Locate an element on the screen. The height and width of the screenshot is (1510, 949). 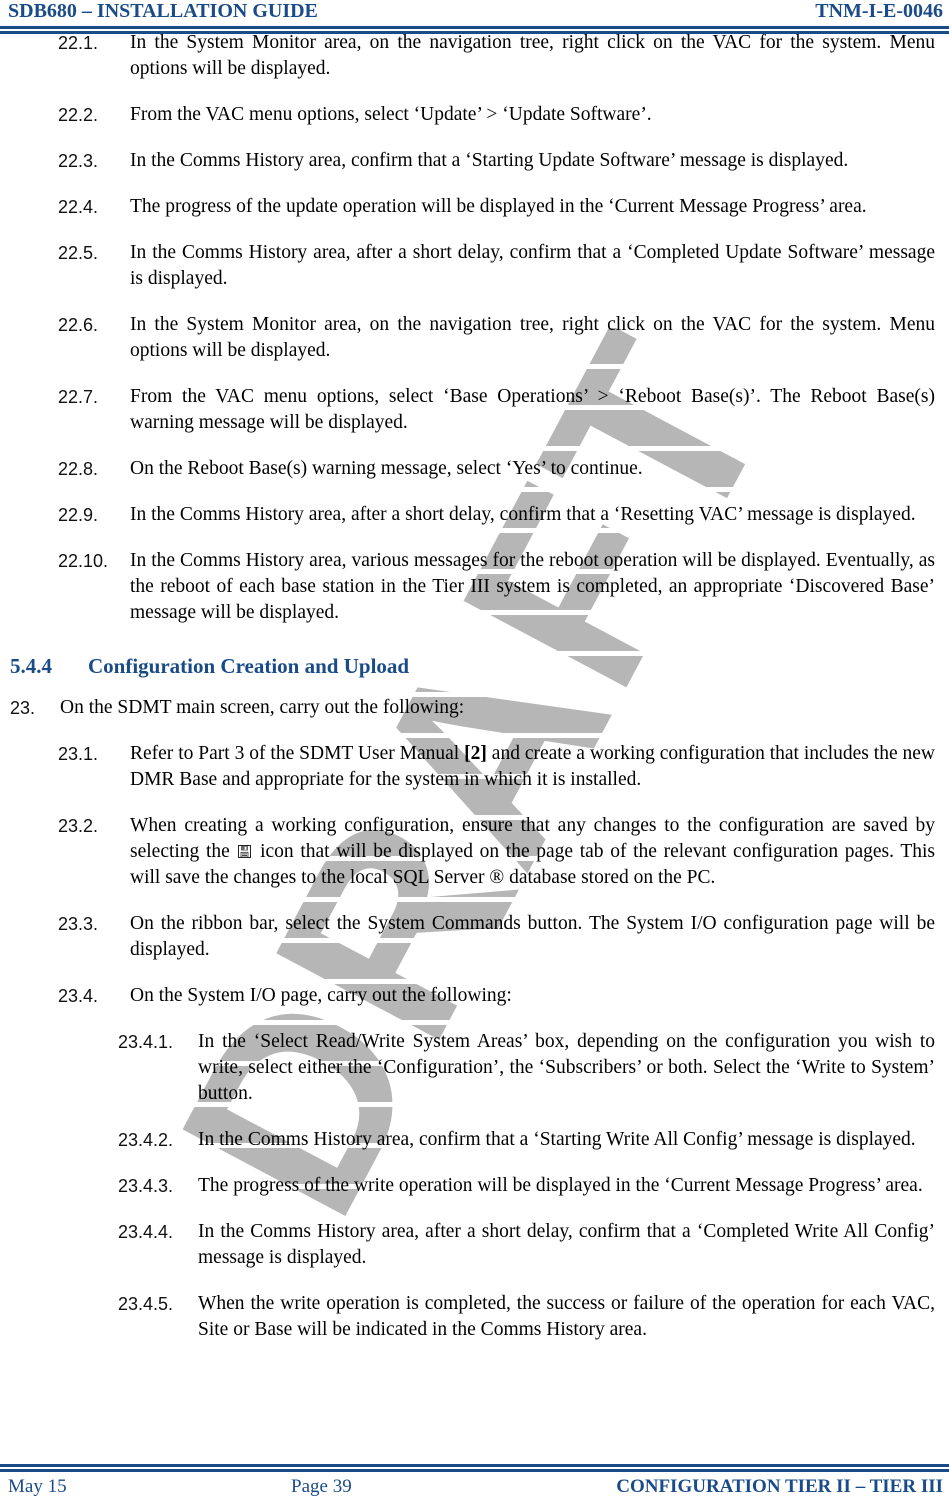
section-number: 5.4.4 is located at coordinates (31, 666).